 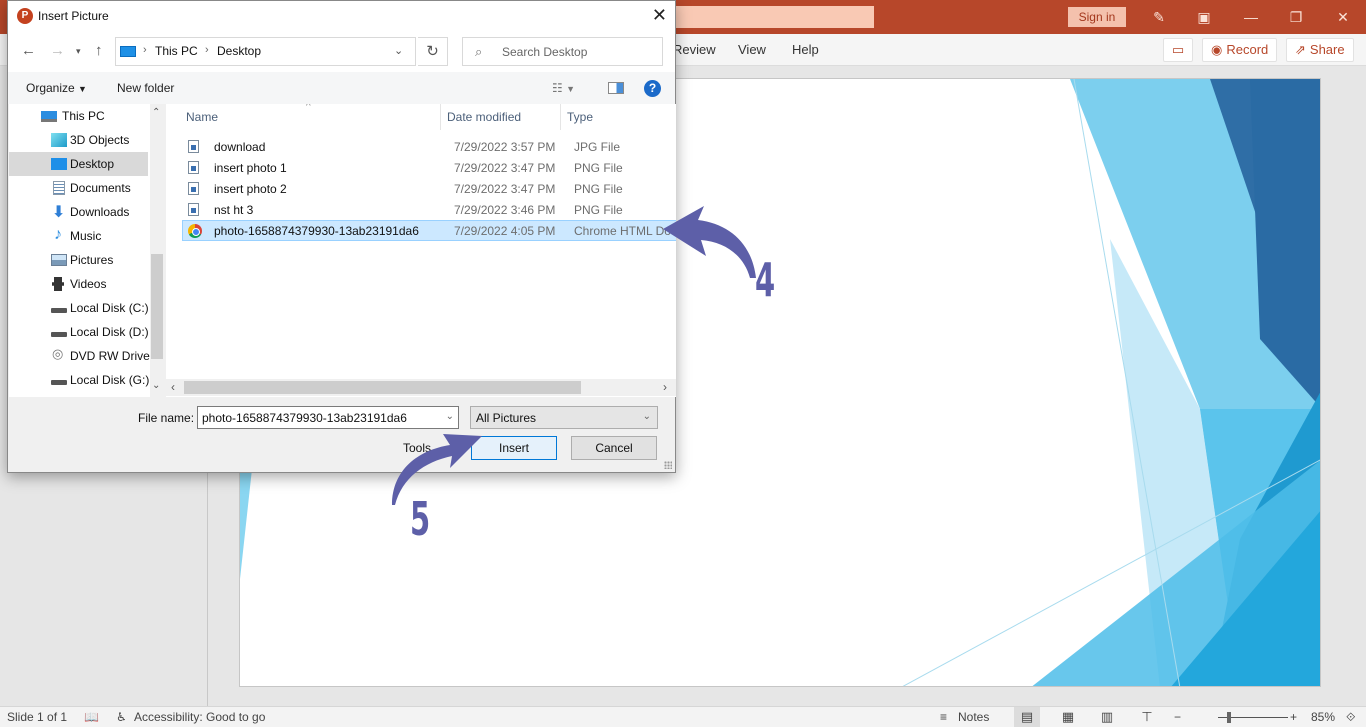 I want to click on dialog-close-icon: ✕, so click(x=659, y=15).